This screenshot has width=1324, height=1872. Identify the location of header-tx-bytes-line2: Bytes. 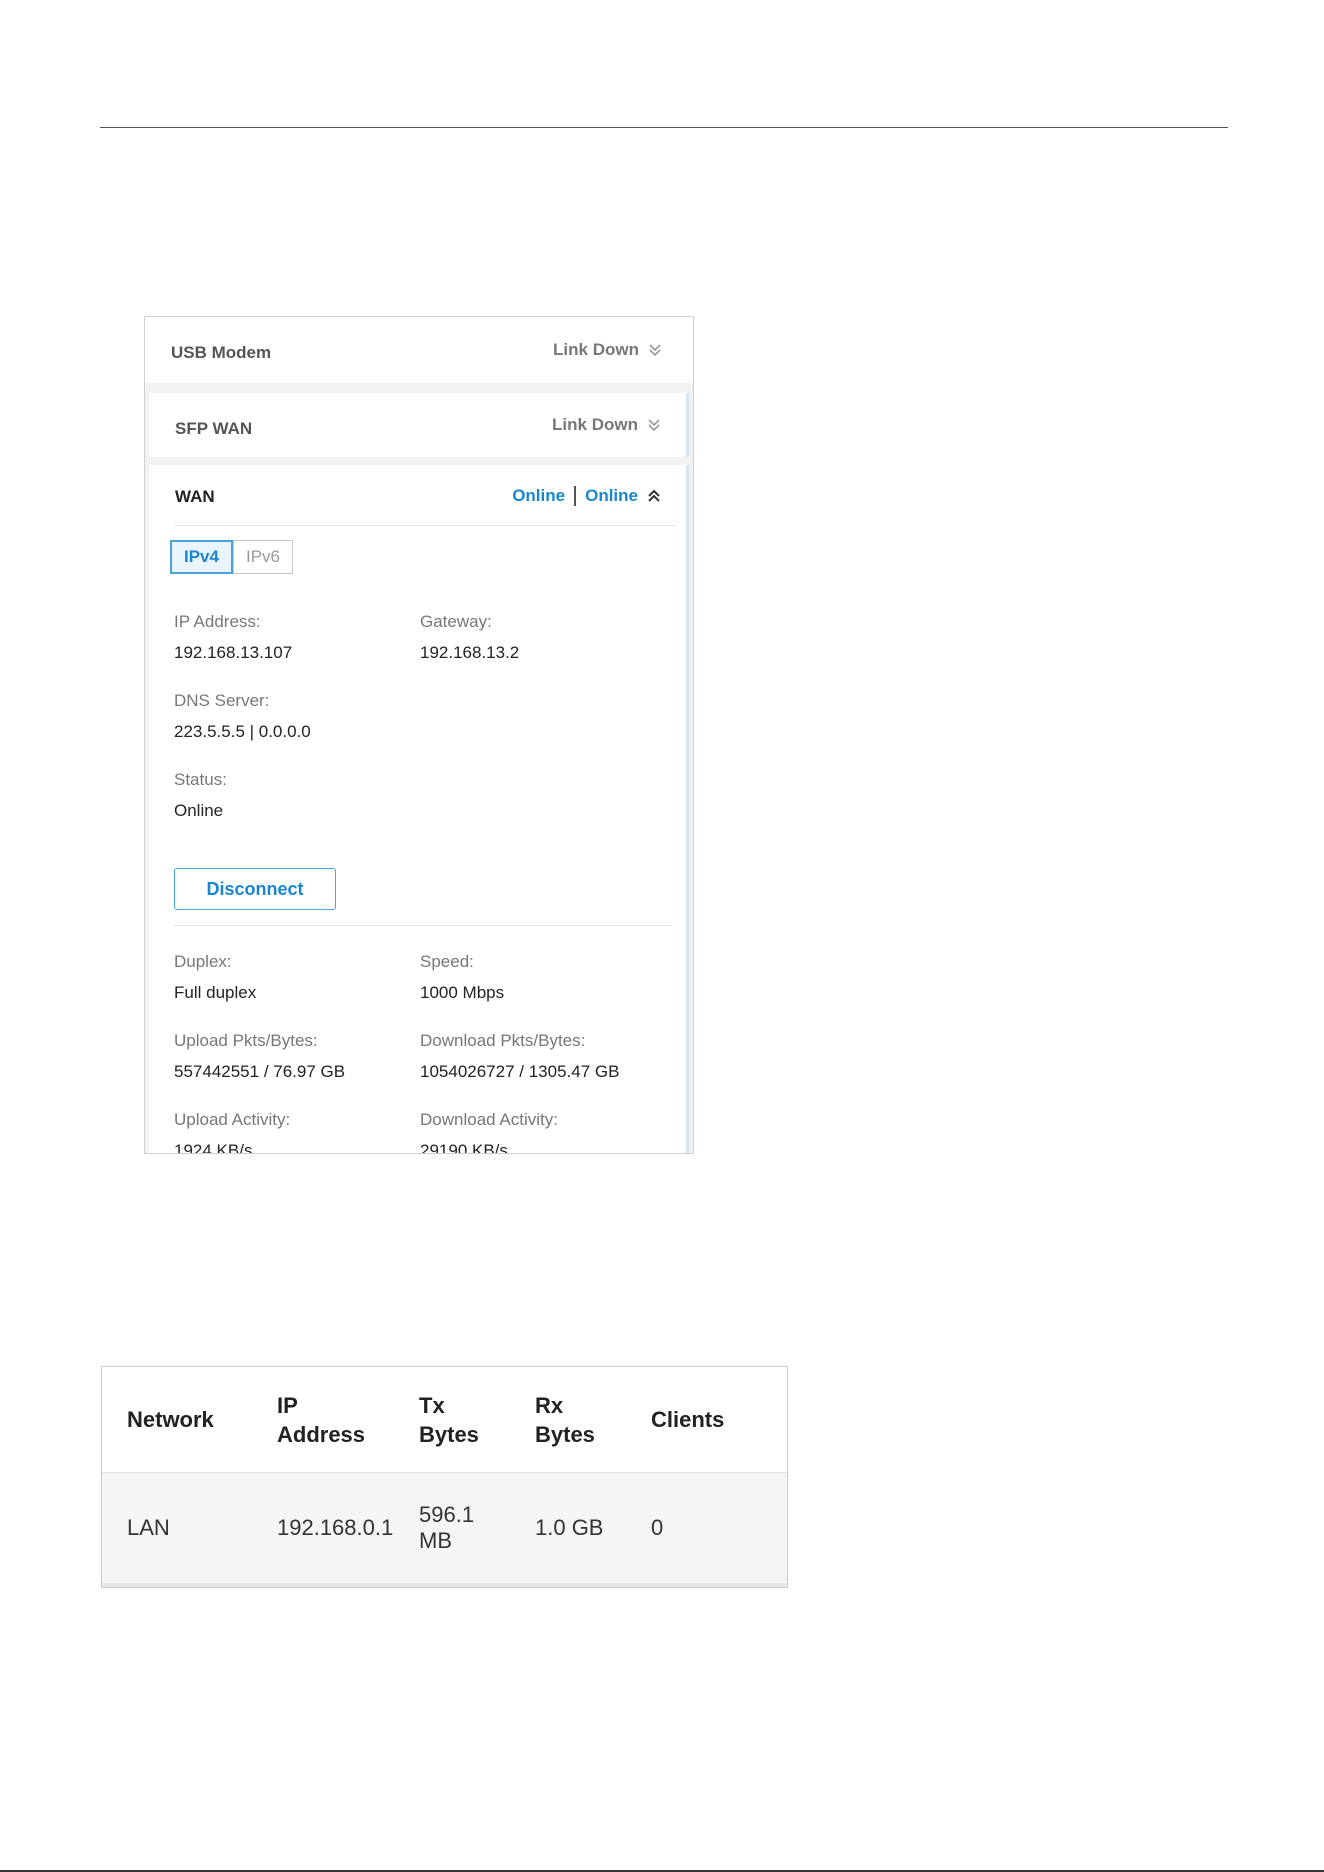
(449, 1434).